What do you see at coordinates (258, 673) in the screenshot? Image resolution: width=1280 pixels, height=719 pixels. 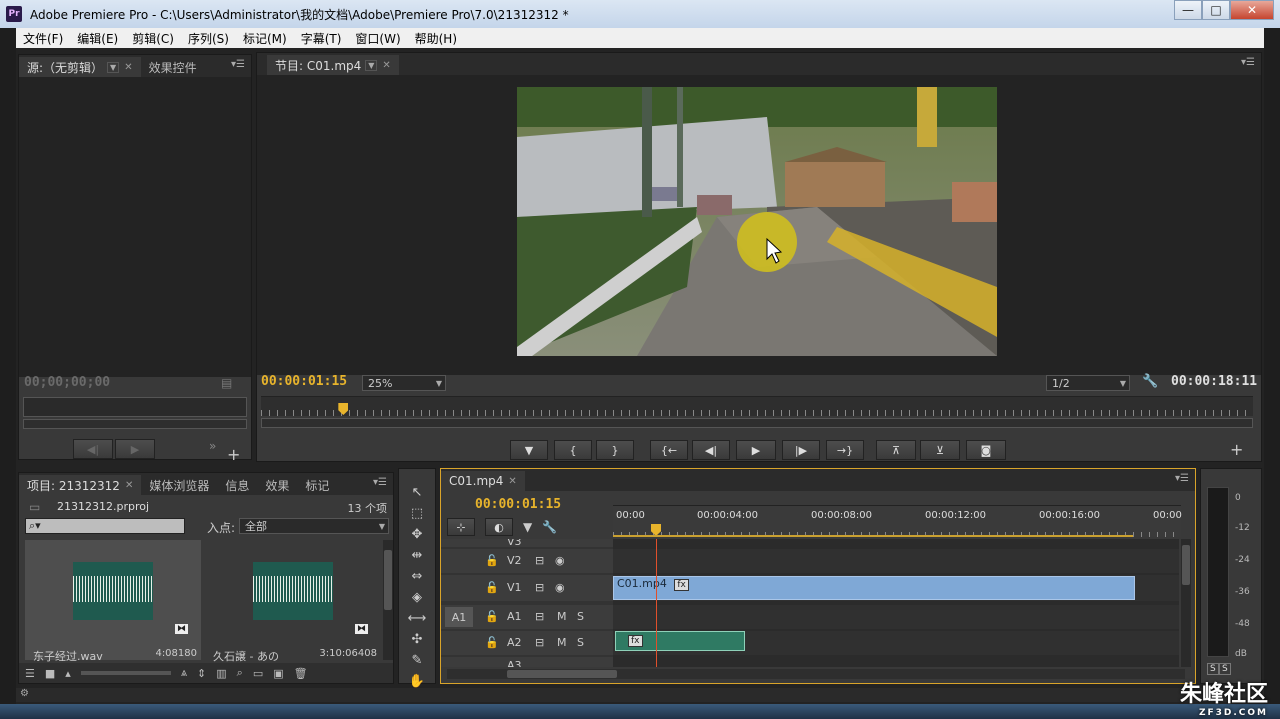 I see `new-bin-icon: ▭` at bounding box center [258, 673].